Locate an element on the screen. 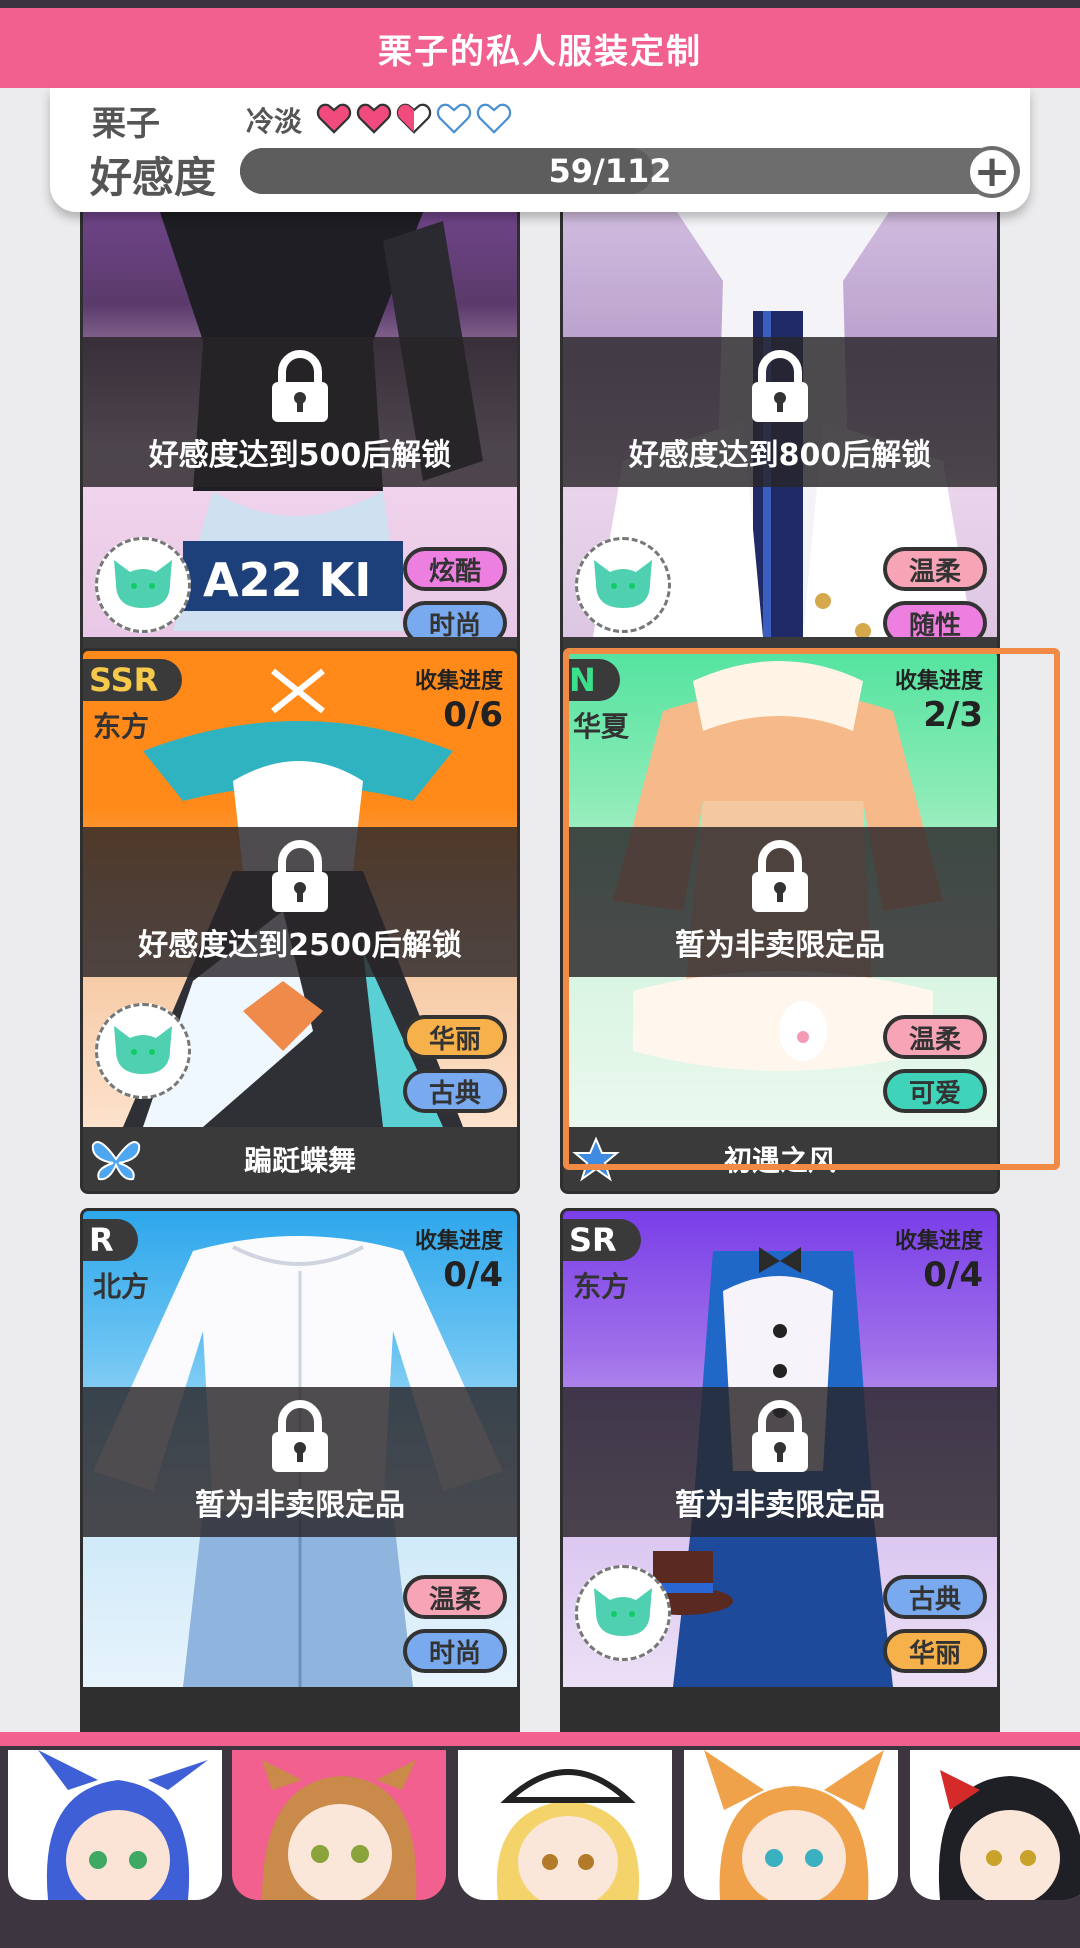 The image size is (1080, 1948). style-tag: 炫酷 is located at coordinates (455, 569).